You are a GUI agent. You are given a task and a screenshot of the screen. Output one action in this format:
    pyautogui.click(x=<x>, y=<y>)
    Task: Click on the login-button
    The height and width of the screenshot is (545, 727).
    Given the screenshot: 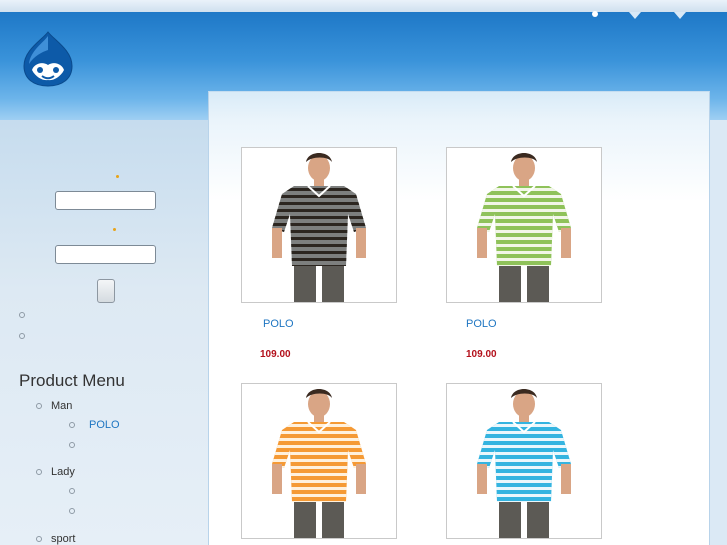 What is the action you would take?
    pyautogui.click(x=106, y=291)
    